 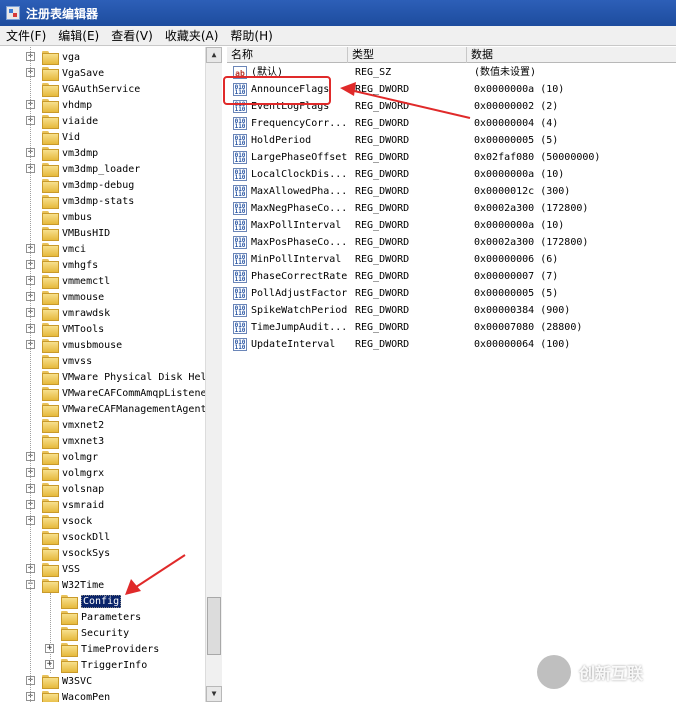 What do you see at coordinates (299, 276) in the screenshot?
I see `value-name-cell: PhaseCorrectRate` at bounding box center [299, 276].